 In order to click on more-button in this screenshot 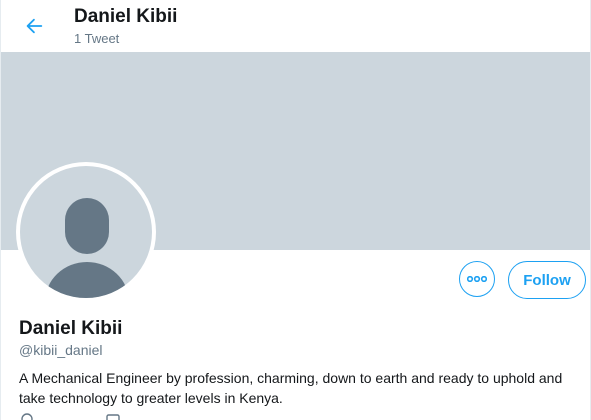, I will do `click(477, 279)`.